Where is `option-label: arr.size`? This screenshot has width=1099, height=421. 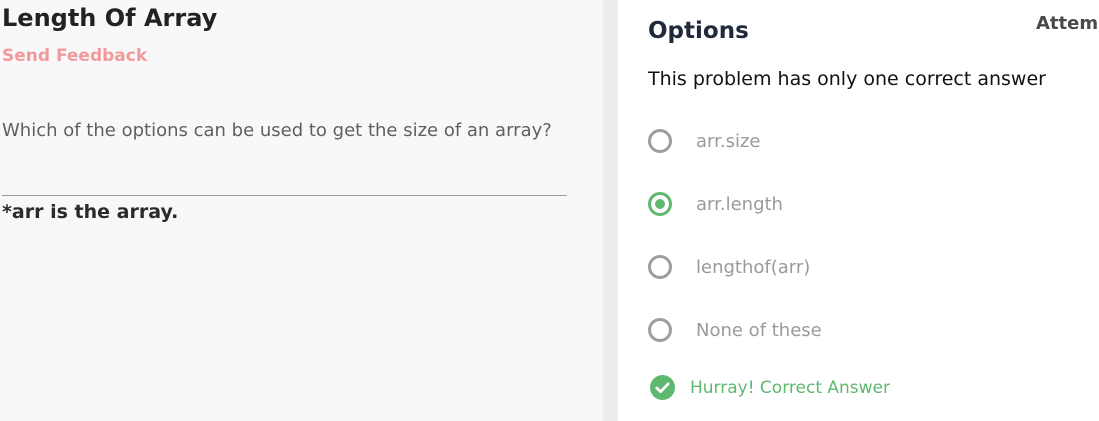
option-label: arr.size is located at coordinates (728, 141).